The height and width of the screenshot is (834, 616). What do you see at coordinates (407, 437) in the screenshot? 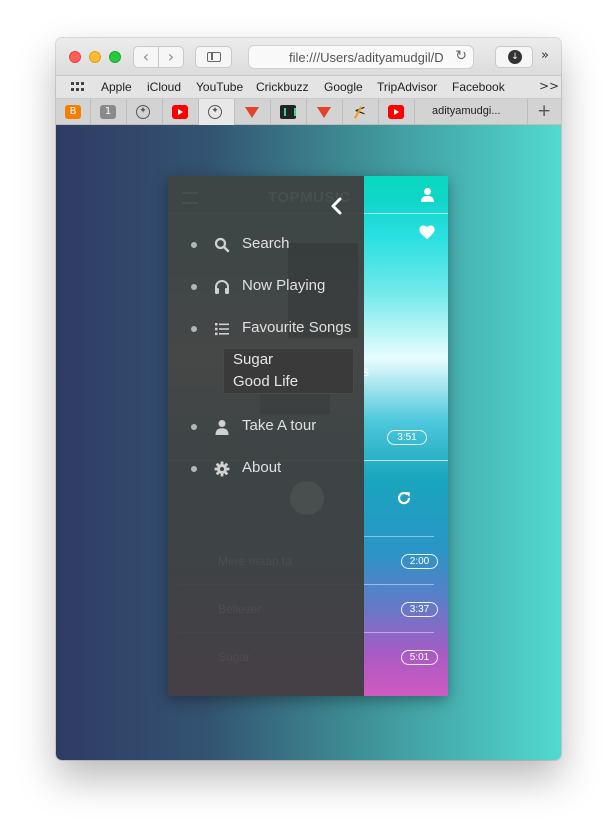
I see `now-playing-duration: 3:51` at bounding box center [407, 437].